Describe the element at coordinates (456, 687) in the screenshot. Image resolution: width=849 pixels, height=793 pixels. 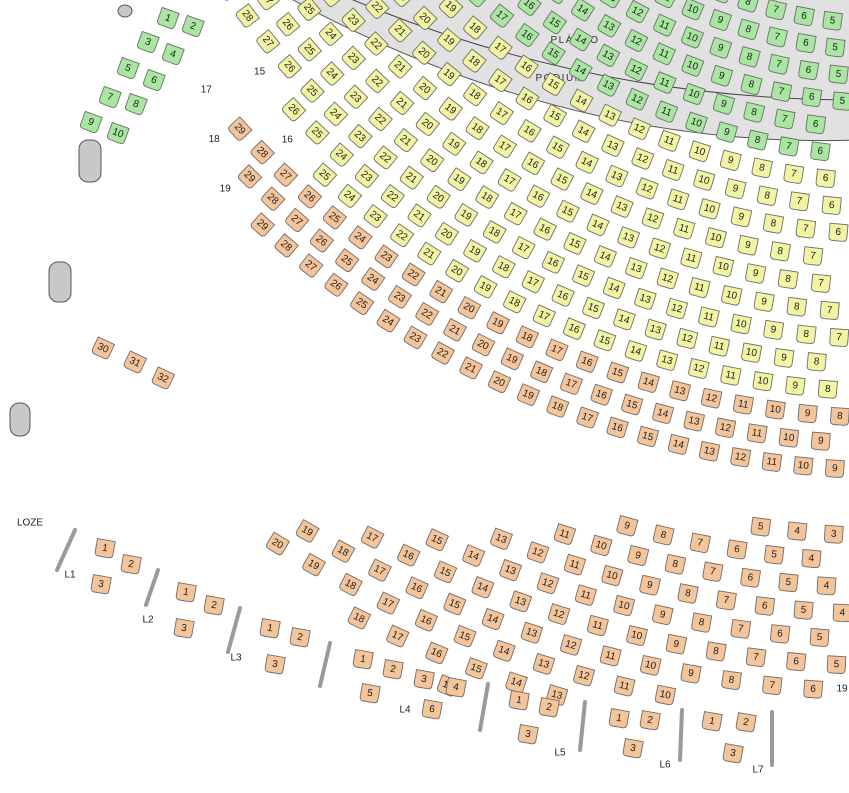
I see `lodge-seat: 4` at that location.